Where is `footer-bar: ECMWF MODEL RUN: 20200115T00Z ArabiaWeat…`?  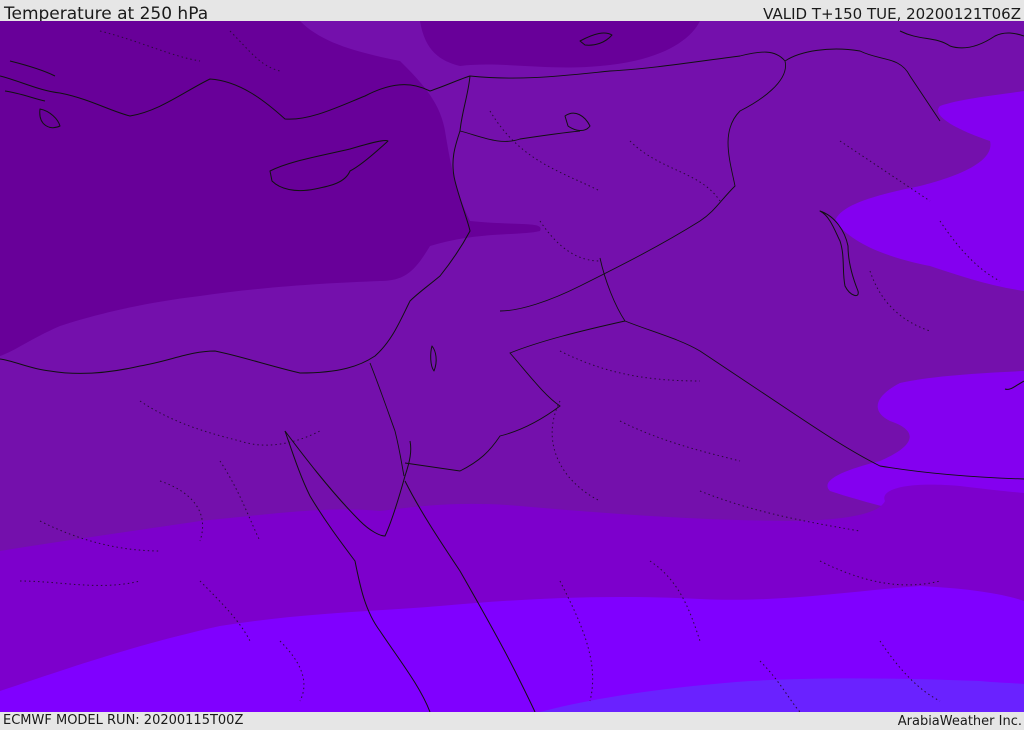
footer-bar: ECMWF MODEL RUN: 20200115T00Z ArabiaWeat… is located at coordinates (512, 720).